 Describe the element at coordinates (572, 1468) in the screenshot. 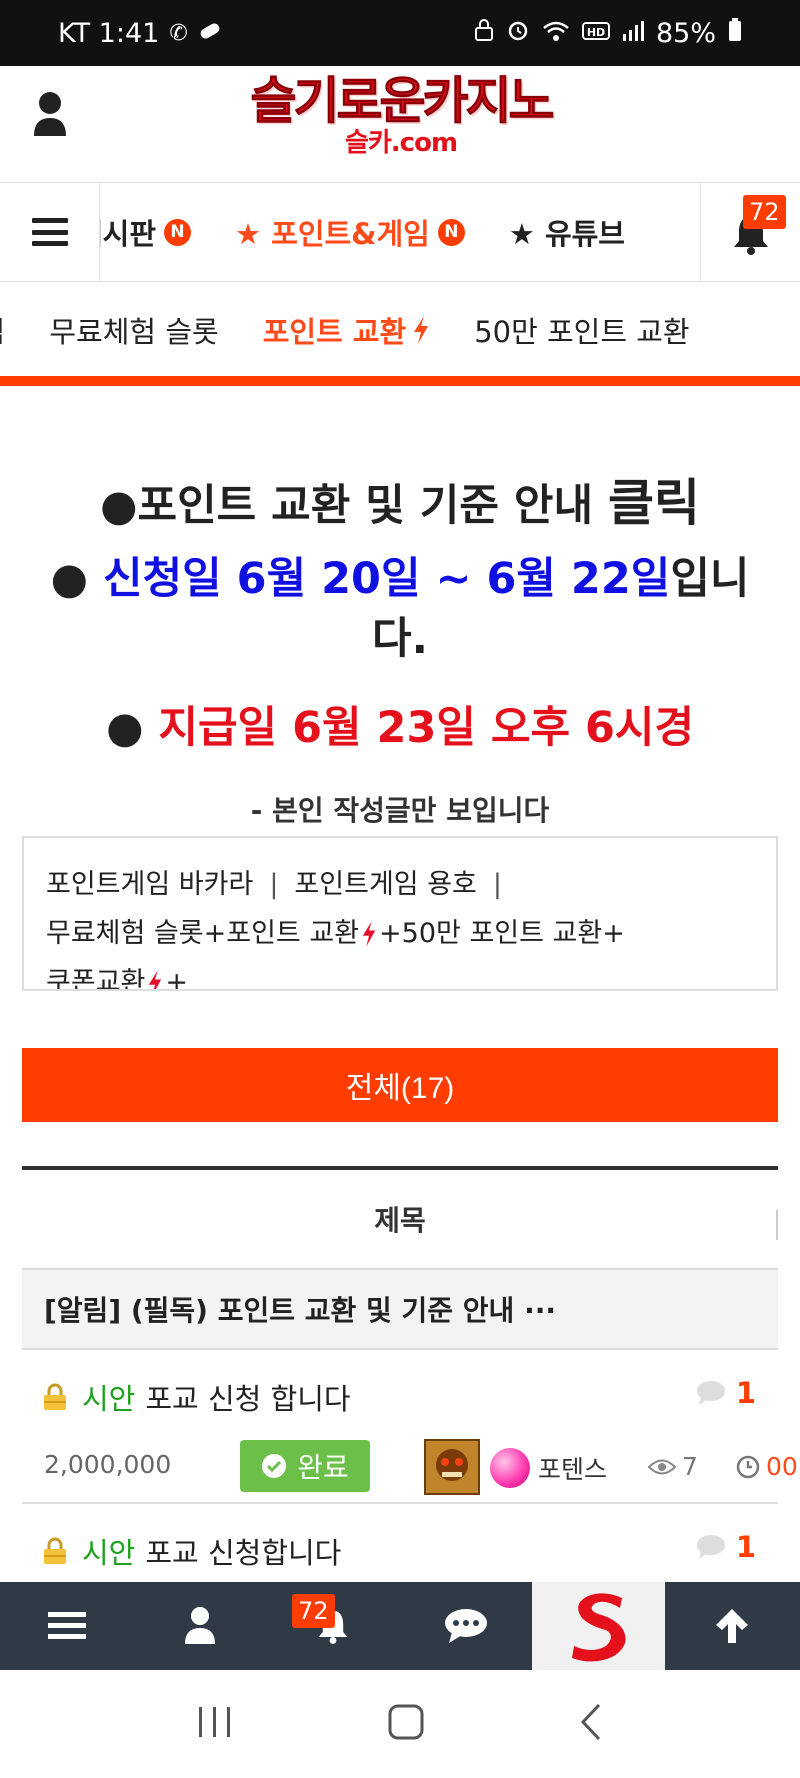

I see `author-nickname: 포텐스` at that location.